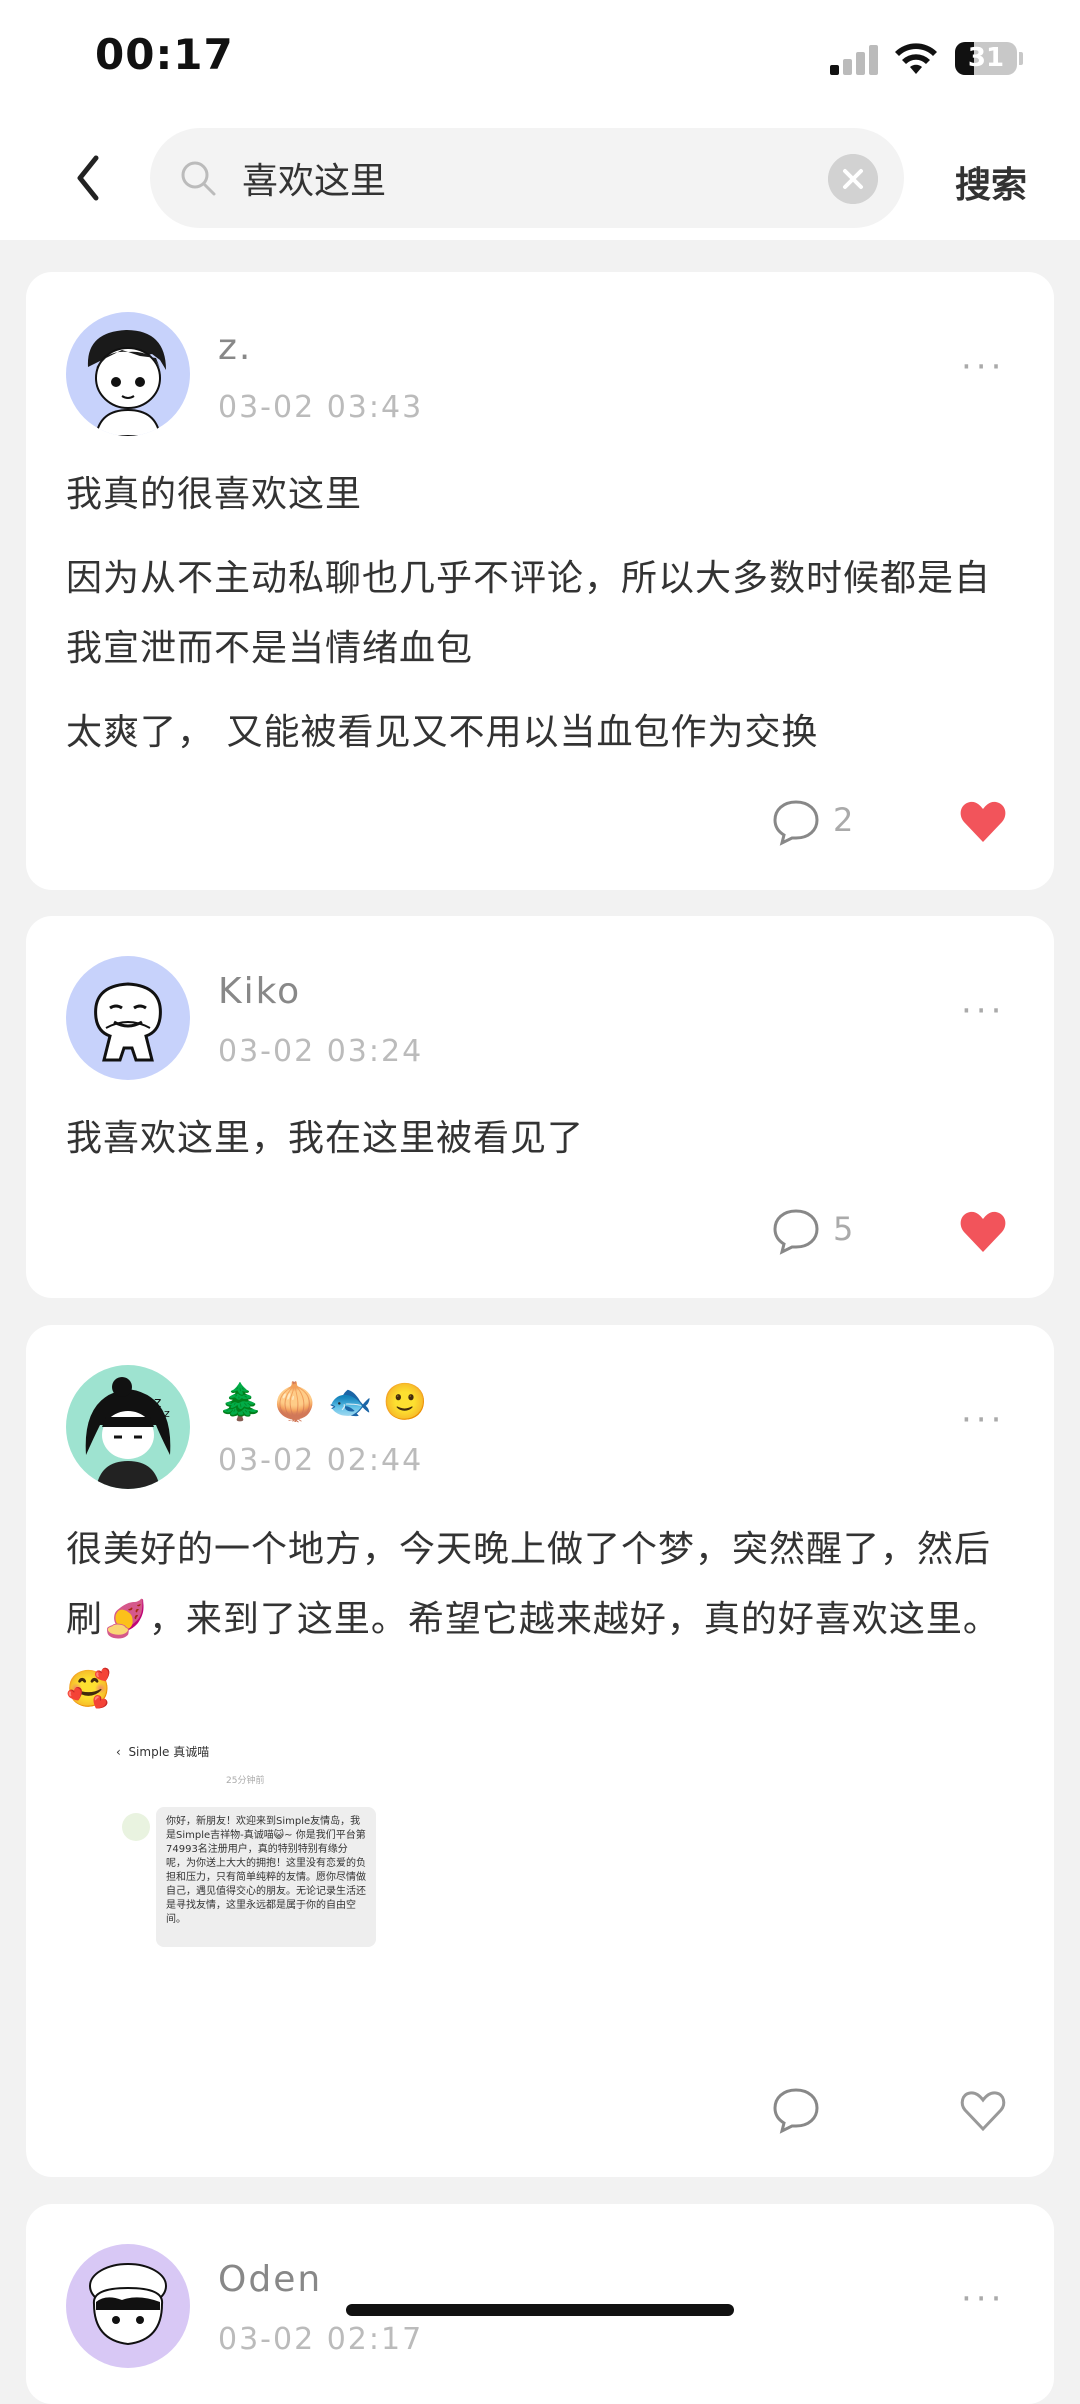 This screenshot has height=2404, width=1080. I want to click on image-avatar, so click(136, 1827).